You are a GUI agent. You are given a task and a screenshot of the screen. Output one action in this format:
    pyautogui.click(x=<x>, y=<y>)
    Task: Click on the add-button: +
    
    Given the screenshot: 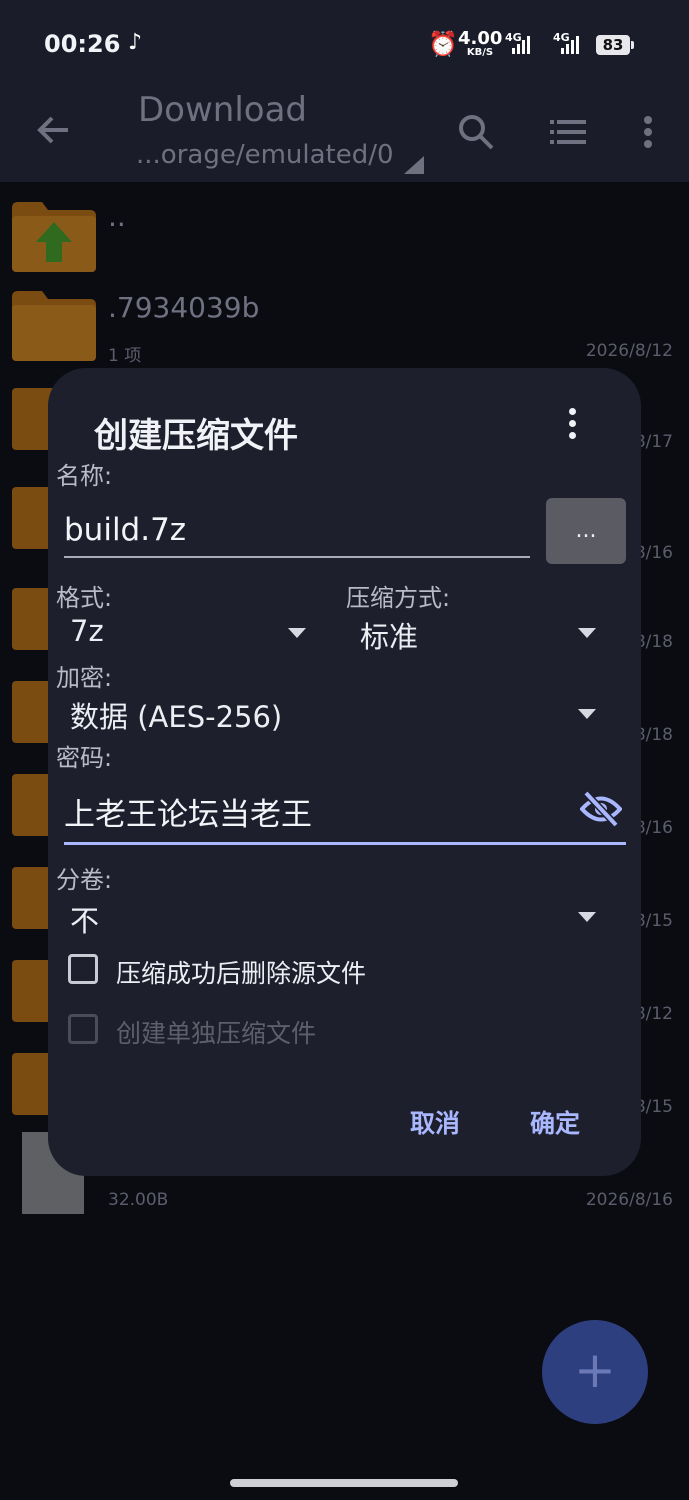 What is the action you would take?
    pyautogui.click(x=595, y=1372)
    